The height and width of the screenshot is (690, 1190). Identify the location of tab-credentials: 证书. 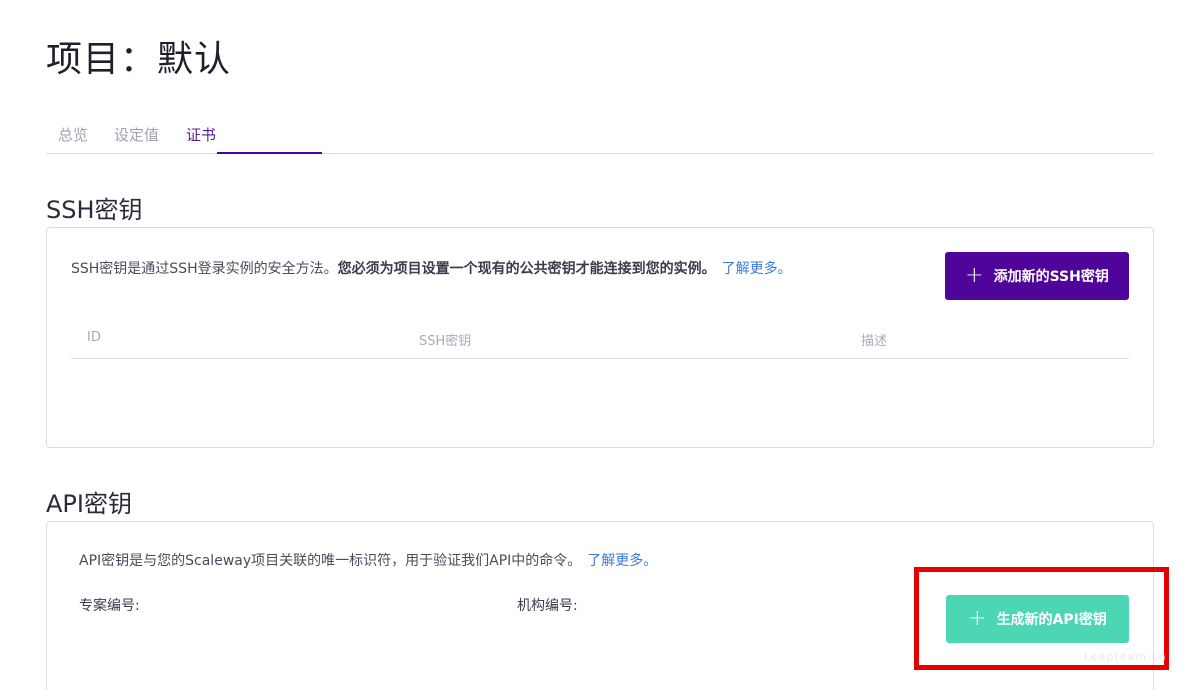
(201, 134).